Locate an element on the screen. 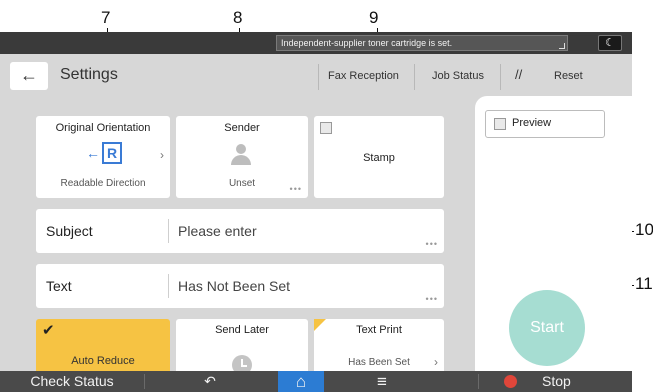 The image size is (653, 392). text-print-label: Text Print is located at coordinates (379, 330).